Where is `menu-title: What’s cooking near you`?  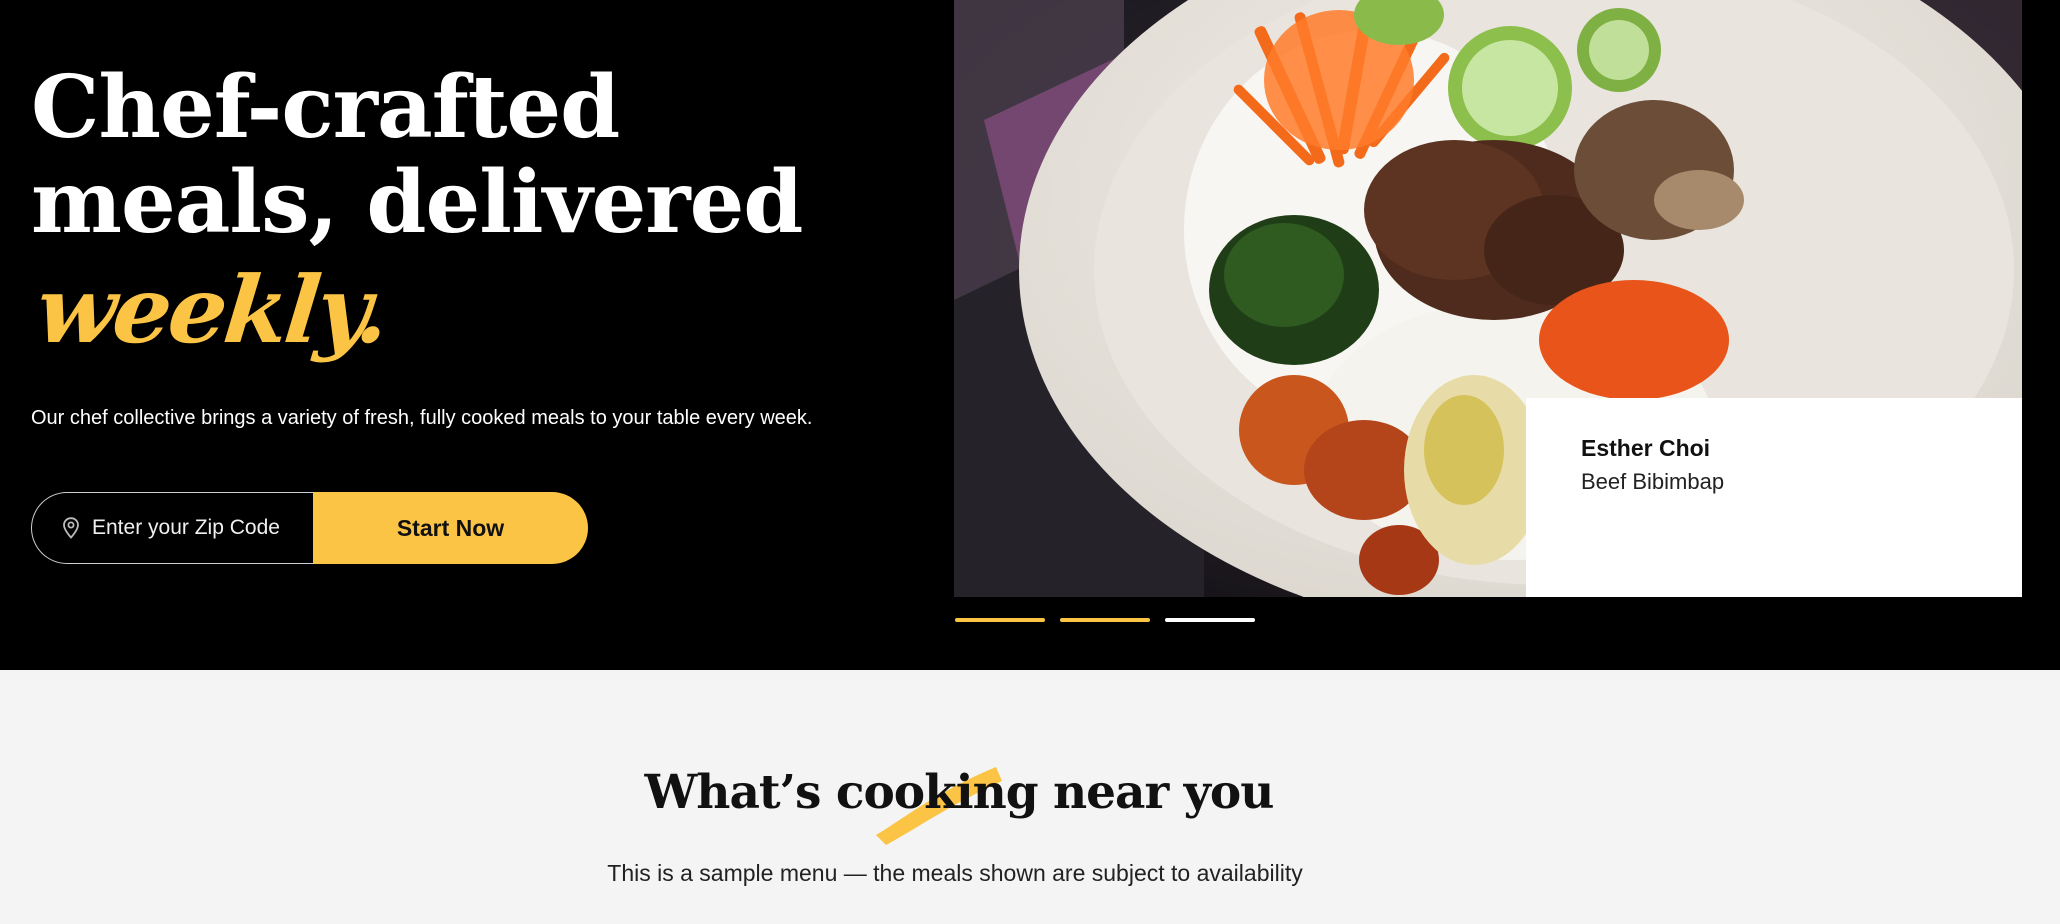 menu-title: What’s cooking near you is located at coordinates (959, 805).